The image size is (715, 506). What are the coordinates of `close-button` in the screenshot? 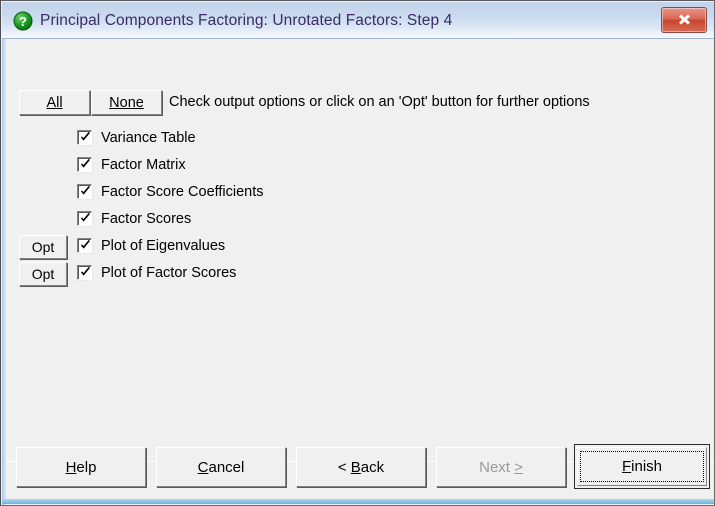 It's located at (684, 20).